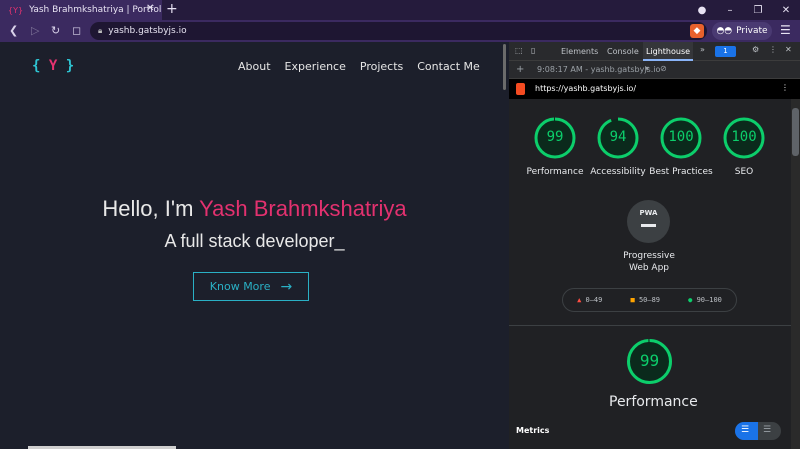 The image size is (800, 449). Describe the element at coordinates (240, 286) in the screenshot. I see `know-more-label: Know More` at that location.